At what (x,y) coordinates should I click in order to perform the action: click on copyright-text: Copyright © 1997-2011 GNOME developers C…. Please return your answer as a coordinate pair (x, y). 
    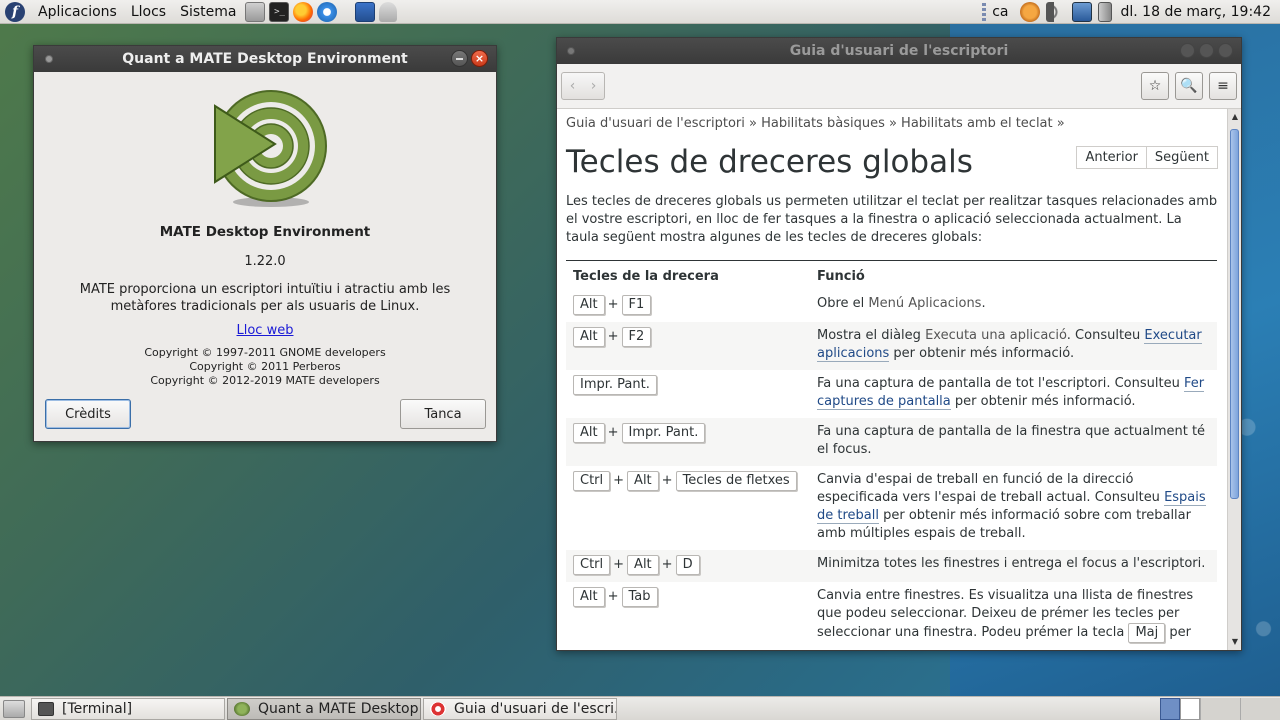
    Looking at the image, I should click on (265, 366).